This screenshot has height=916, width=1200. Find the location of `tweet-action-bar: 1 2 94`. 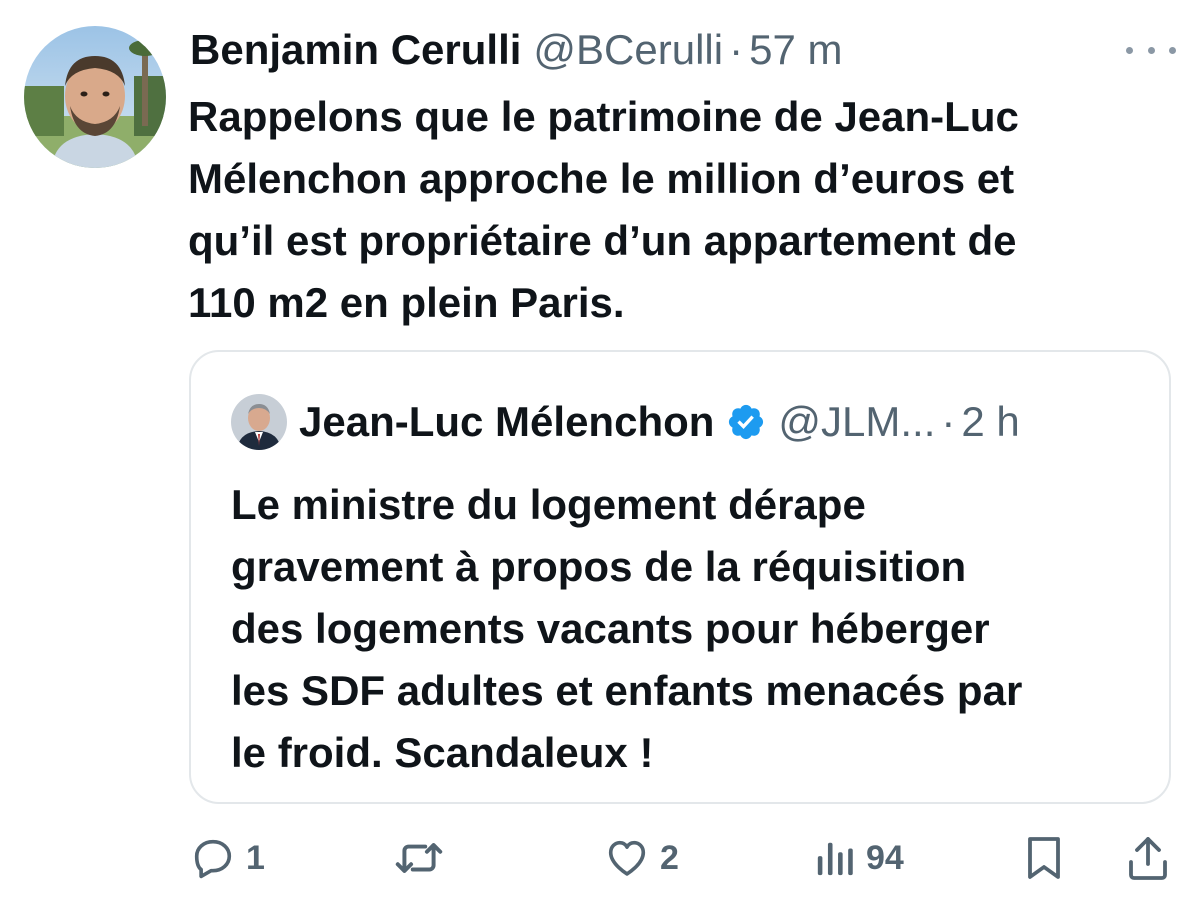

tweet-action-bar: 1 2 94 is located at coordinates (600, 858).